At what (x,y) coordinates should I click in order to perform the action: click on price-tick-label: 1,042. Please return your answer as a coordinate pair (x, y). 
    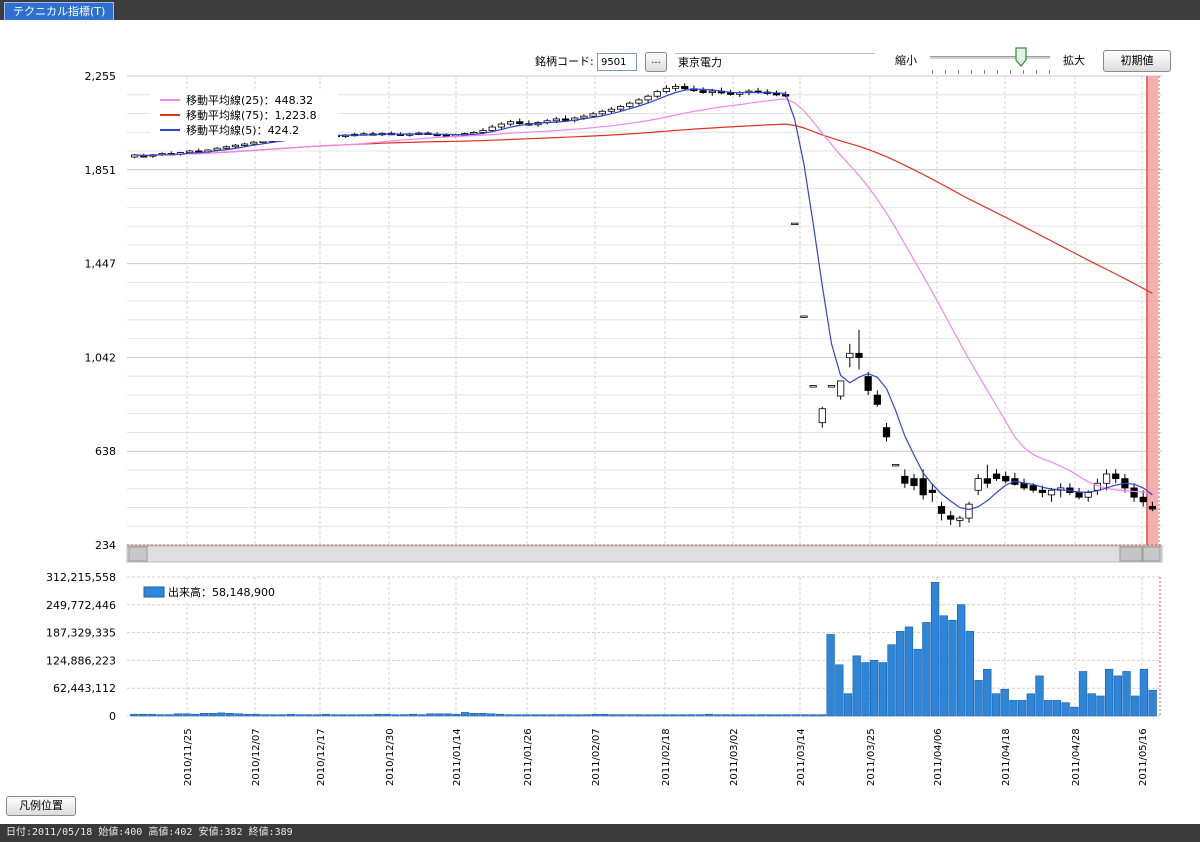
    Looking at the image, I should click on (101, 357).